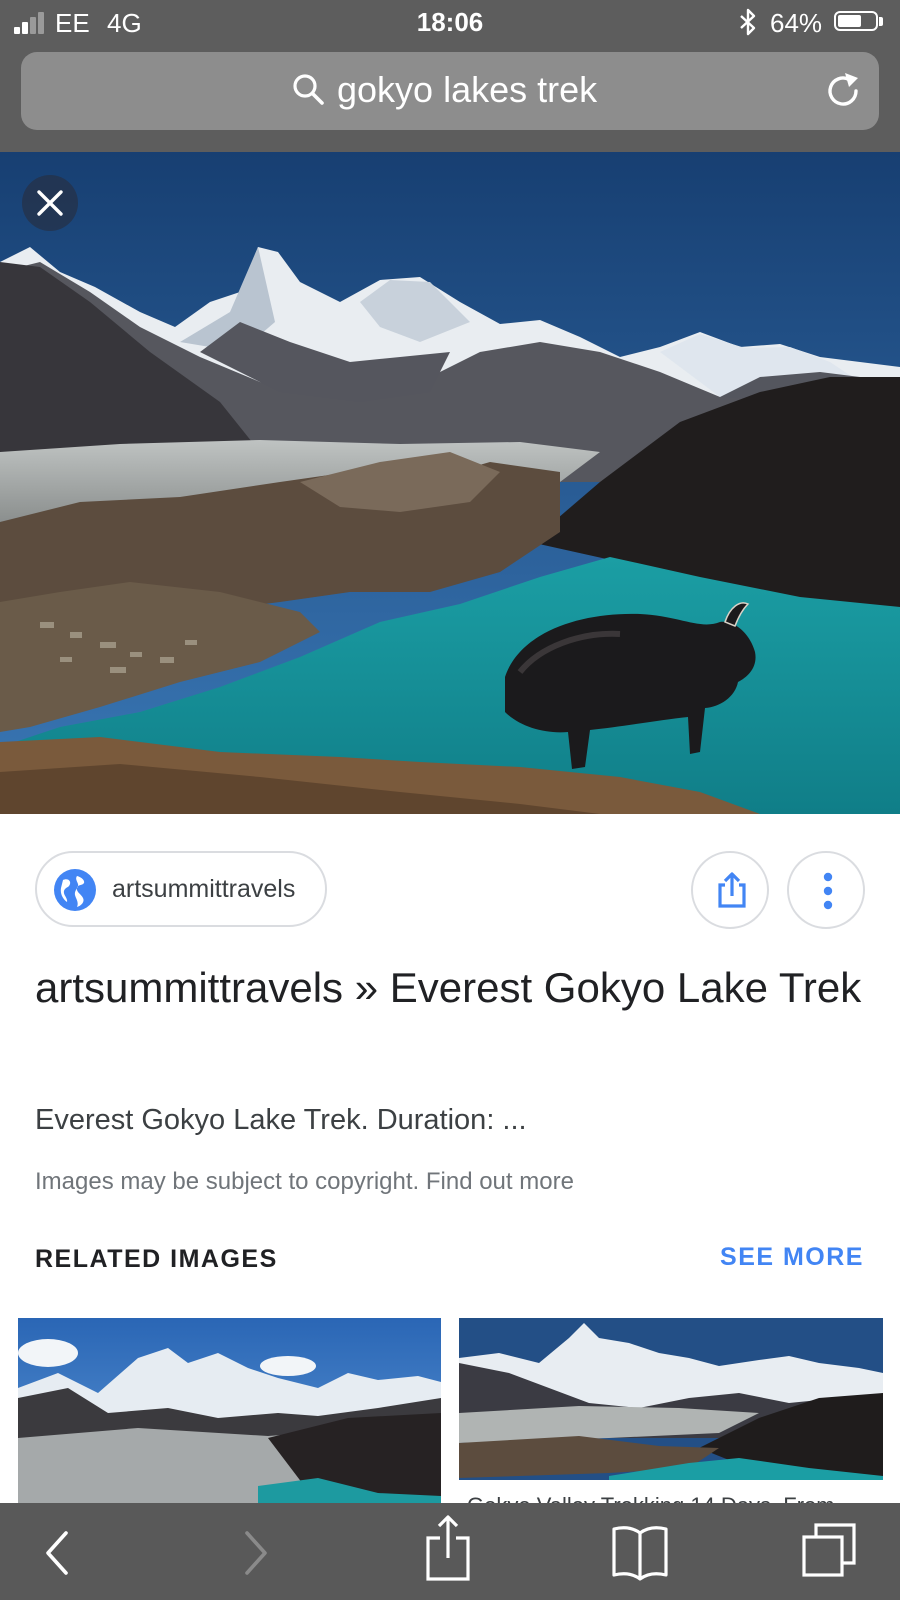  I want to click on battery-percentage: 64%, so click(796, 23).